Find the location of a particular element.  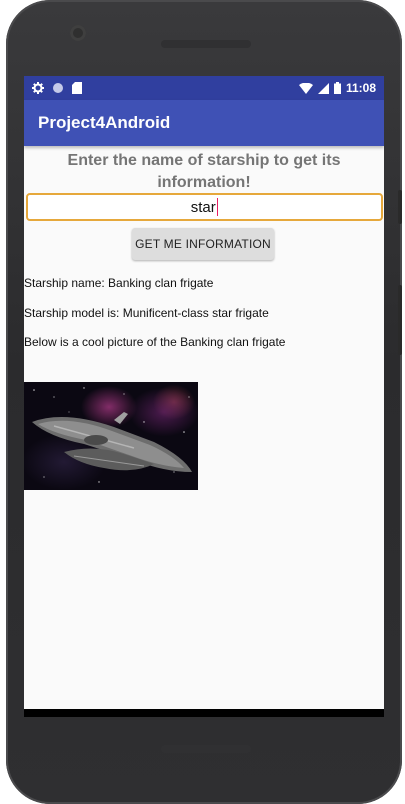

app-title: Project4Android is located at coordinates (104, 122).